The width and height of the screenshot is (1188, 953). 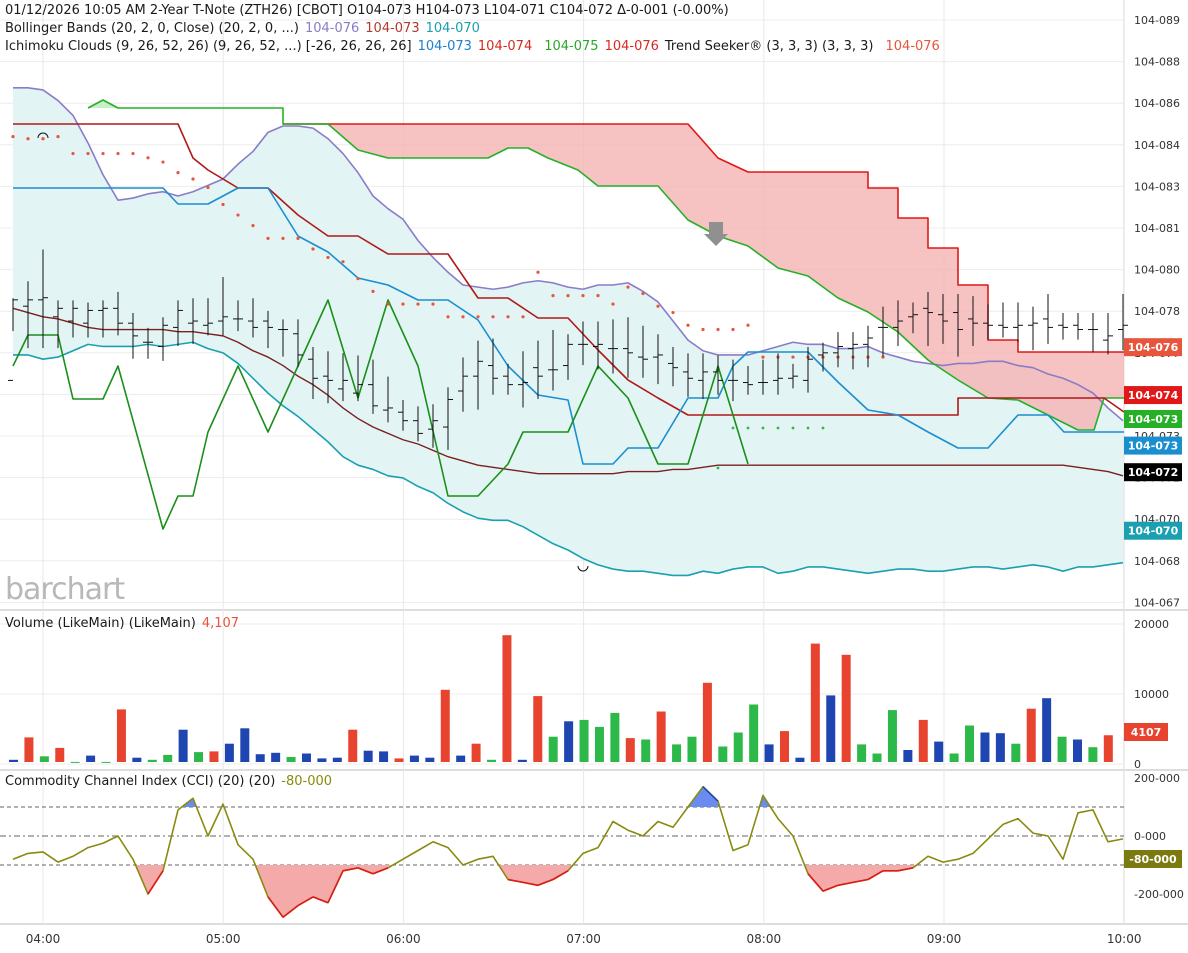 I want to click on cci-oversold-fill, so click(x=526, y=891).